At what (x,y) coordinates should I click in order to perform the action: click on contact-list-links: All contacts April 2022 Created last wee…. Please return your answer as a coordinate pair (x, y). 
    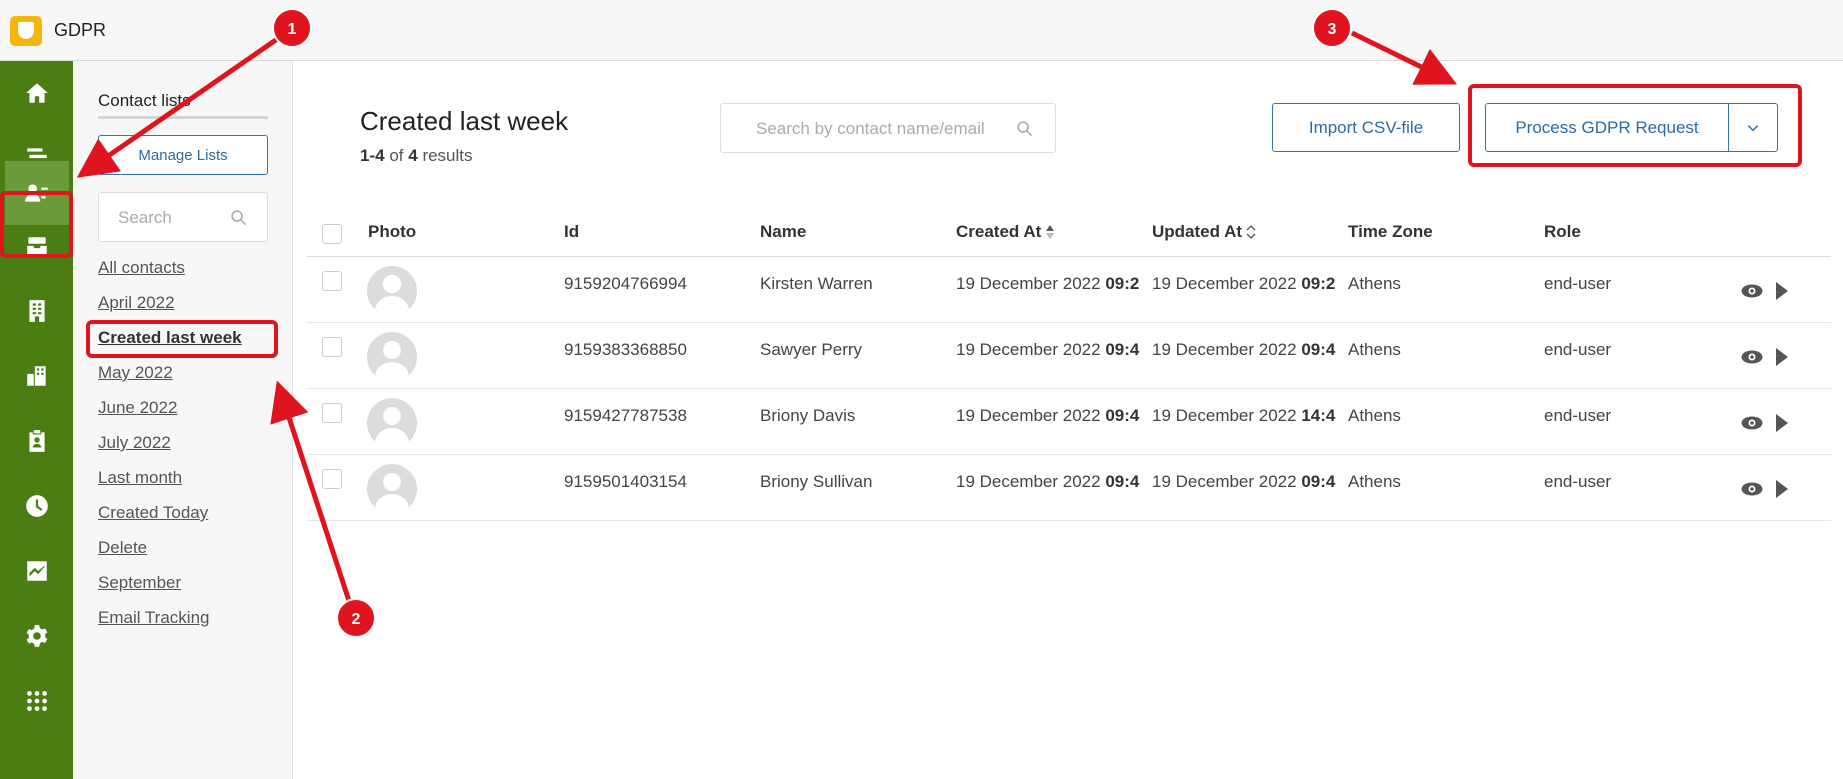
    Looking at the image, I should click on (170, 449).